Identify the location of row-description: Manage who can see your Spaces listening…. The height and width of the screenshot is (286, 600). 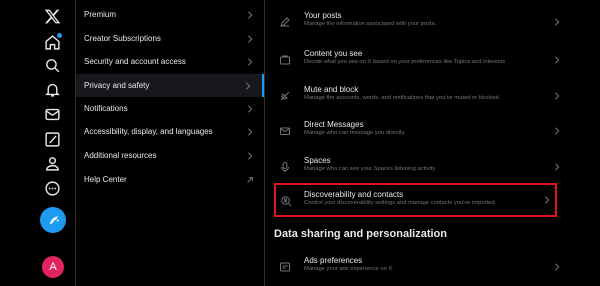
(370, 169).